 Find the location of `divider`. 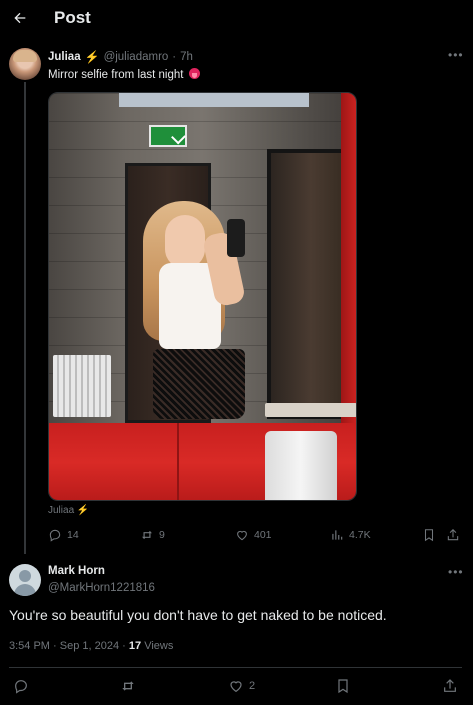

divider is located at coordinates (235, 667).